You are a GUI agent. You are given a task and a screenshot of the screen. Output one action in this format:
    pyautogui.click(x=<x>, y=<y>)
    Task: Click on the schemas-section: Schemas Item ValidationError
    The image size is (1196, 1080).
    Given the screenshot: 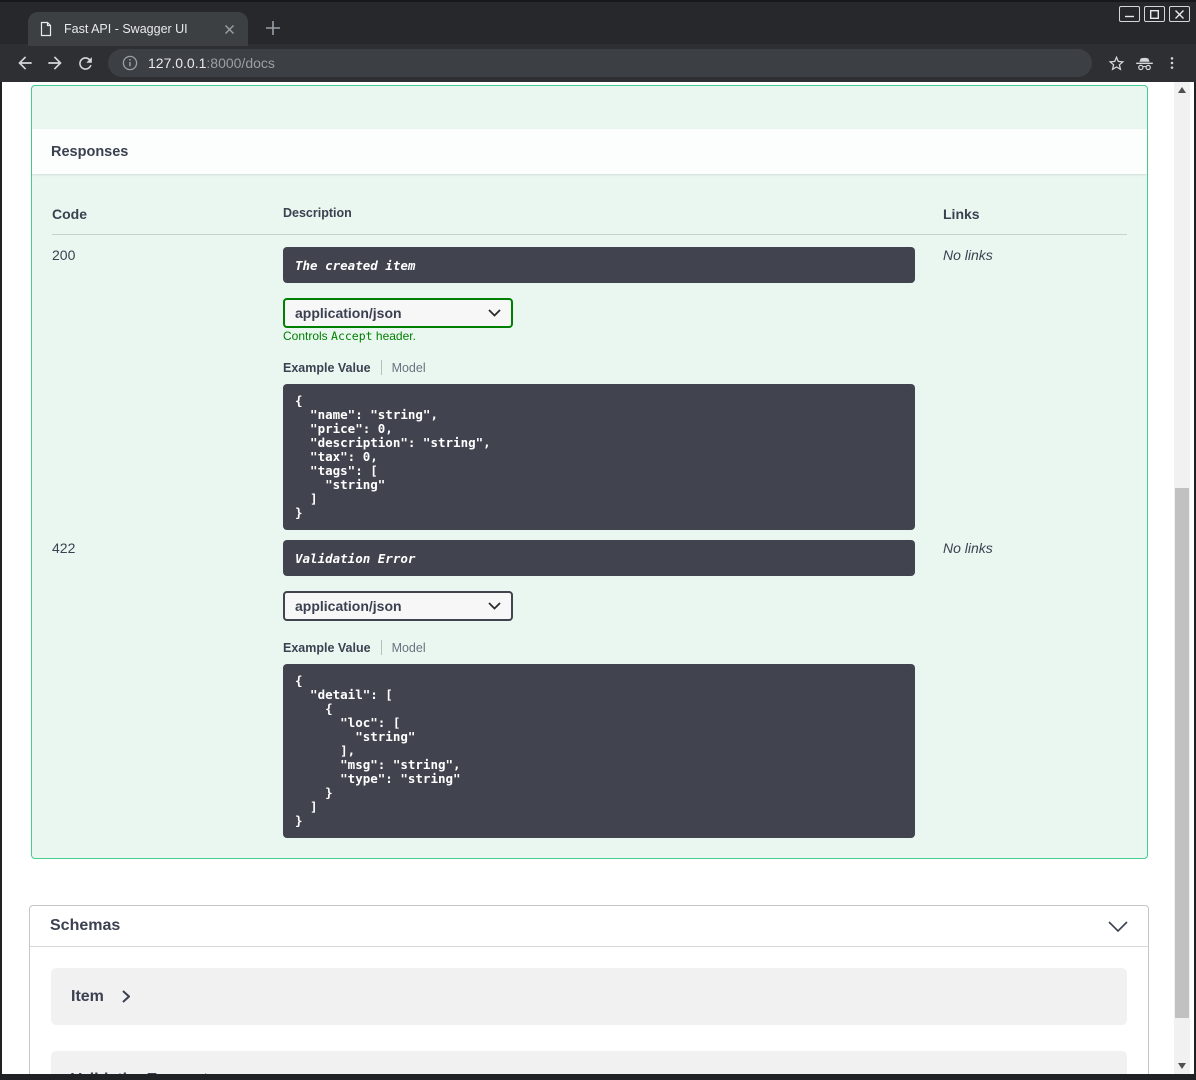 What is the action you would take?
    pyautogui.click(x=589, y=989)
    